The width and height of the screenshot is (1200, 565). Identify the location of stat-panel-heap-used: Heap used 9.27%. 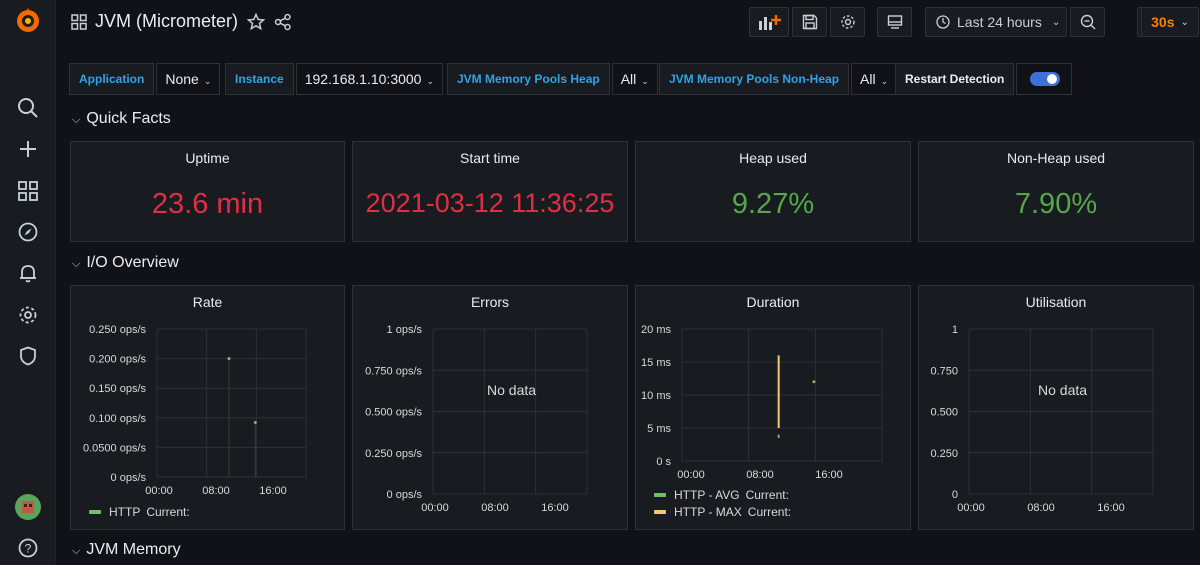
(773, 191).